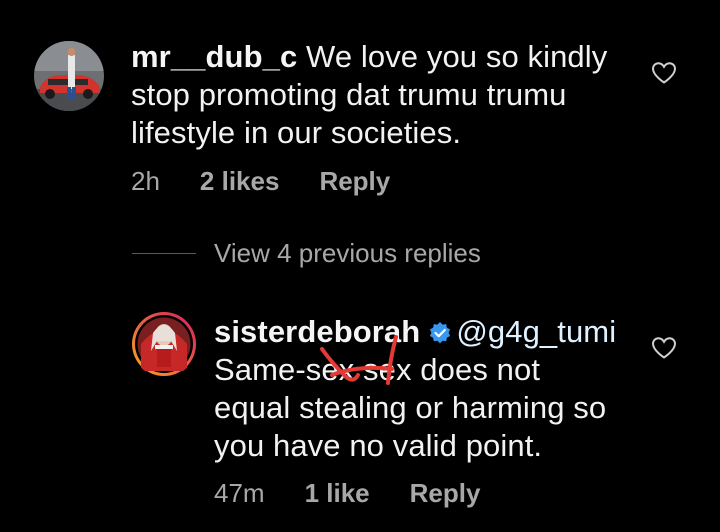 The height and width of the screenshot is (532, 720). Describe the element at coordinates (452, 56) in the screenshot. I see `comment-line: We love you so kindly` at that location.